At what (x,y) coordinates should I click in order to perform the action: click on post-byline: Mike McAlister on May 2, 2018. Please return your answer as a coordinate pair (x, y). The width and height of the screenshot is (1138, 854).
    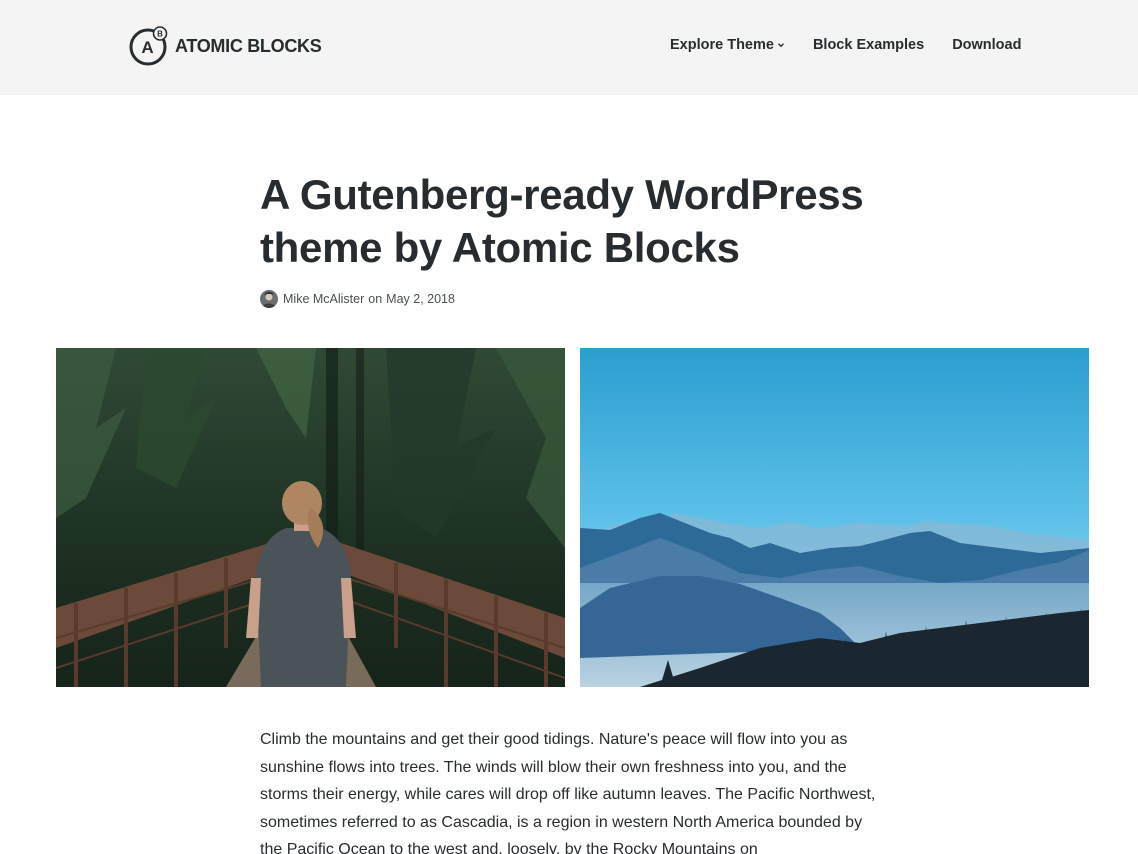
    Looking at the image, I should click on (357, 299).